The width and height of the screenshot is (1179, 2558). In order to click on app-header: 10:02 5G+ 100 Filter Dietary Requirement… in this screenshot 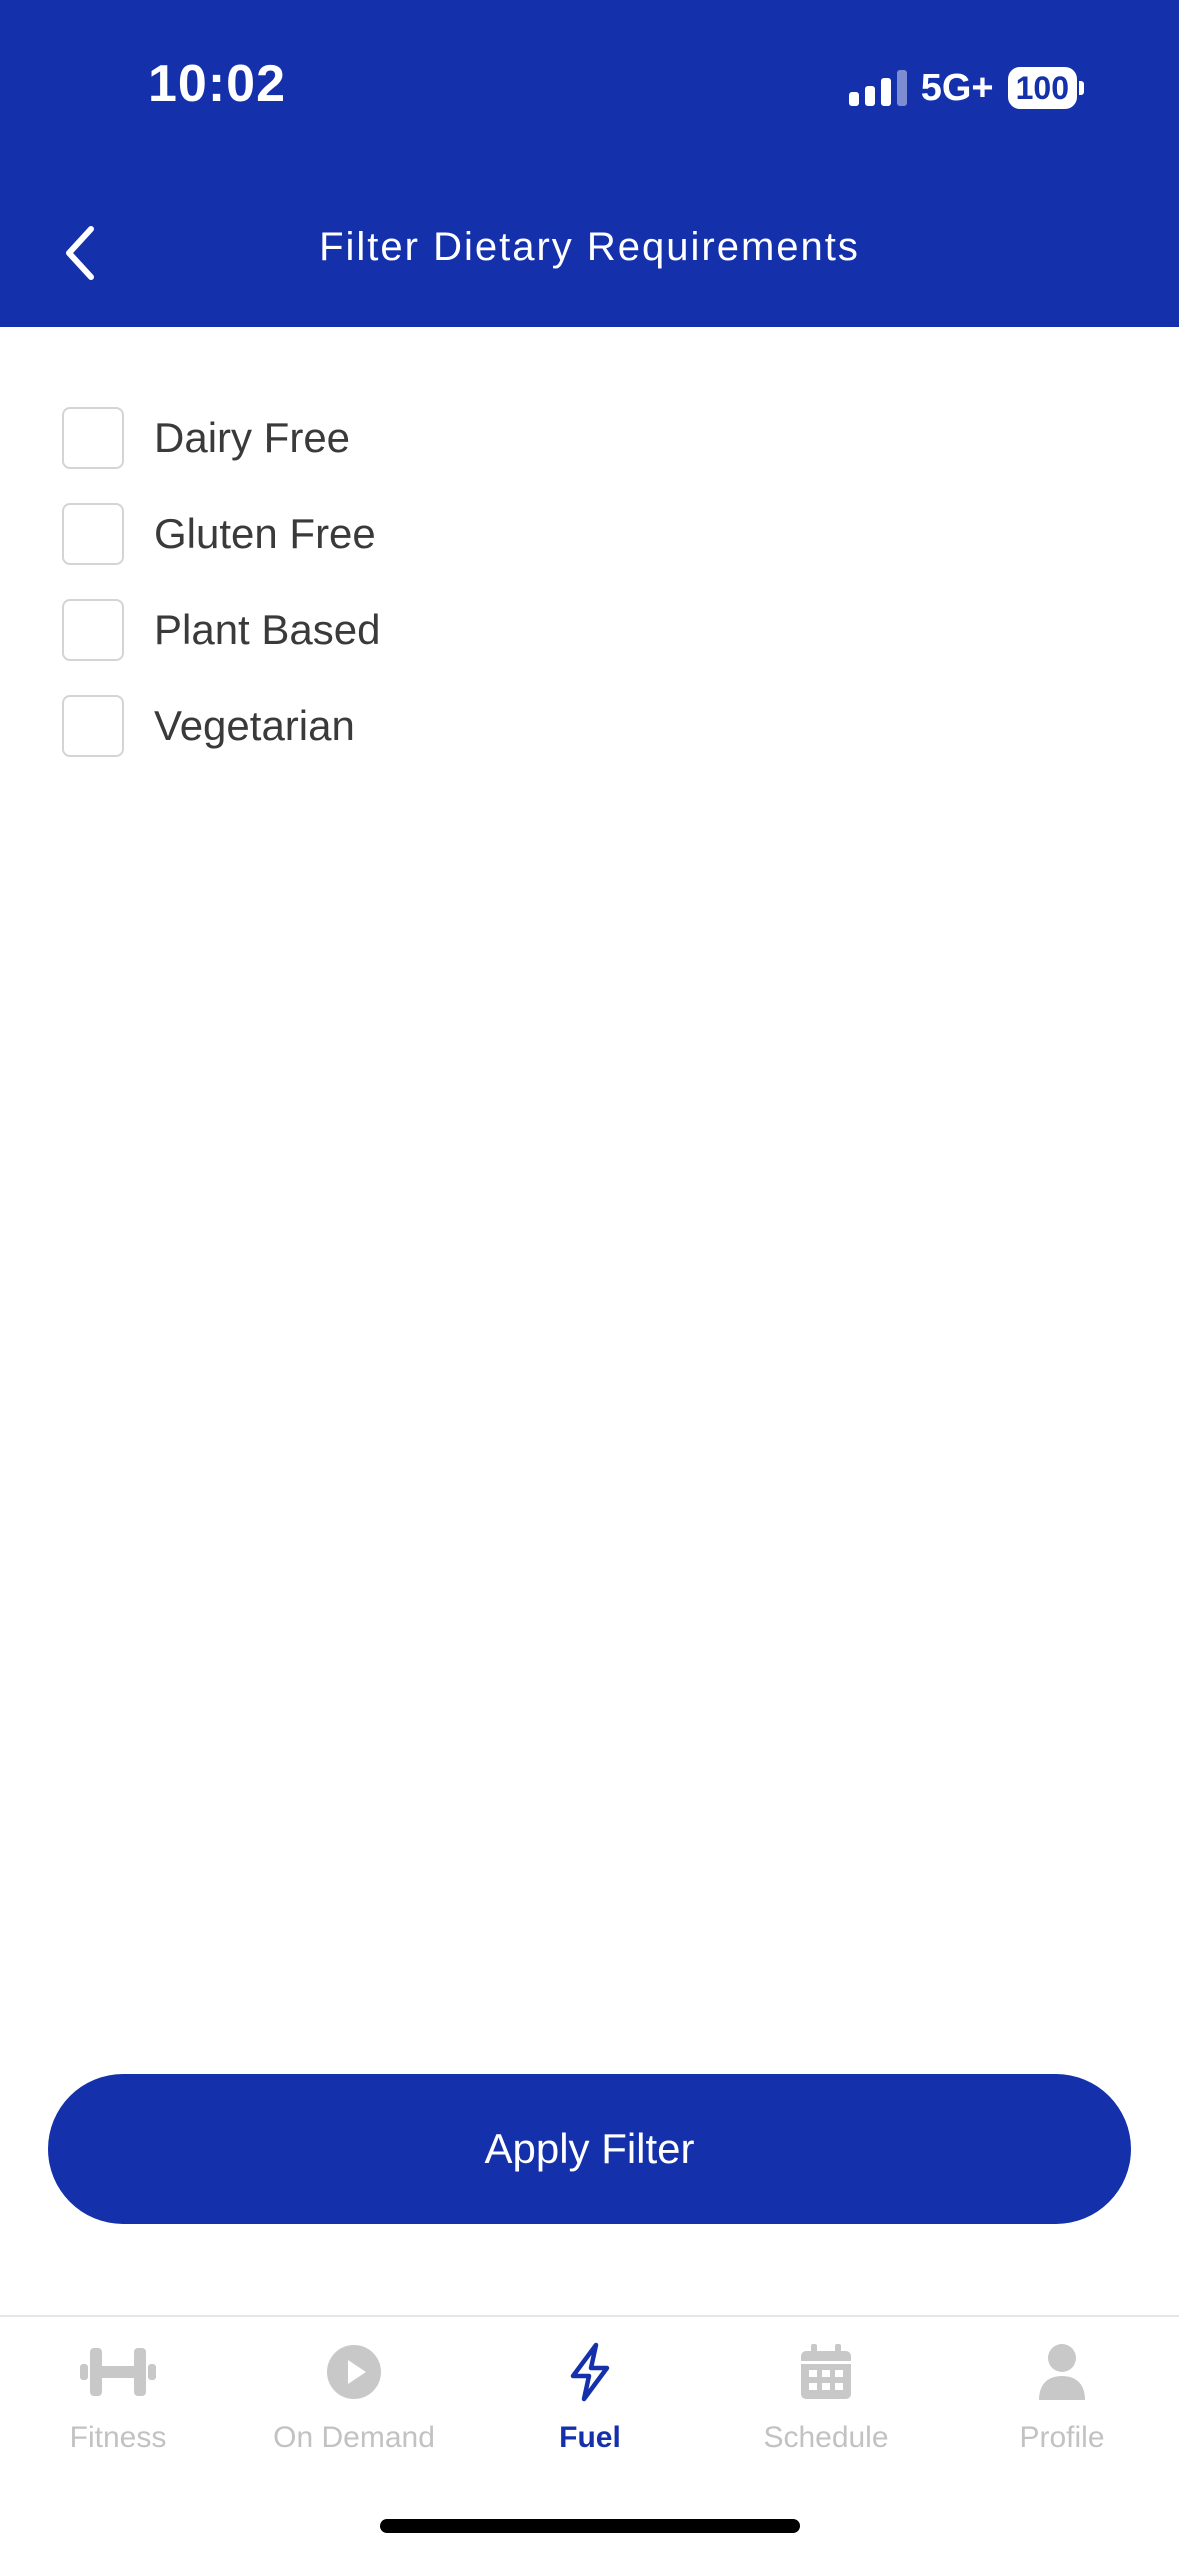, I will do `click(589, 163)`.